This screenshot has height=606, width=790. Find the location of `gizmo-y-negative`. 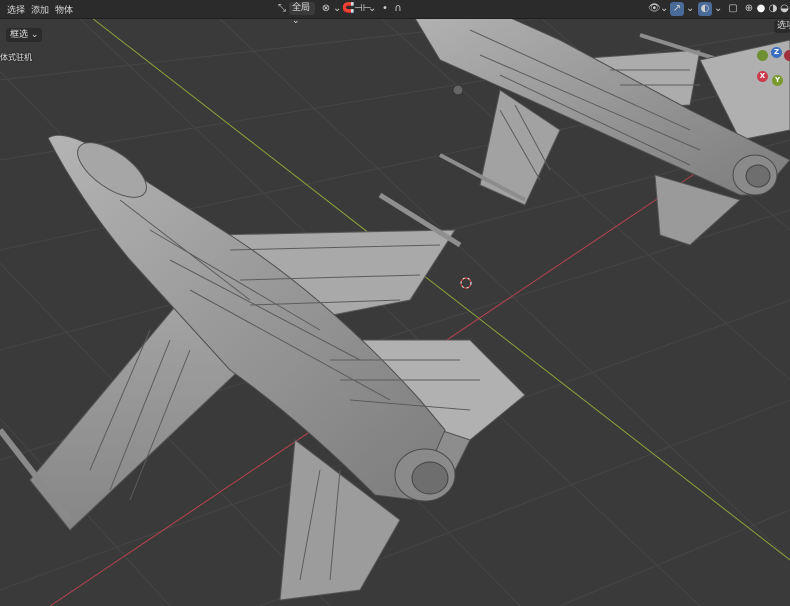

gizmo-y-negative is located at coordinates (762, 55).